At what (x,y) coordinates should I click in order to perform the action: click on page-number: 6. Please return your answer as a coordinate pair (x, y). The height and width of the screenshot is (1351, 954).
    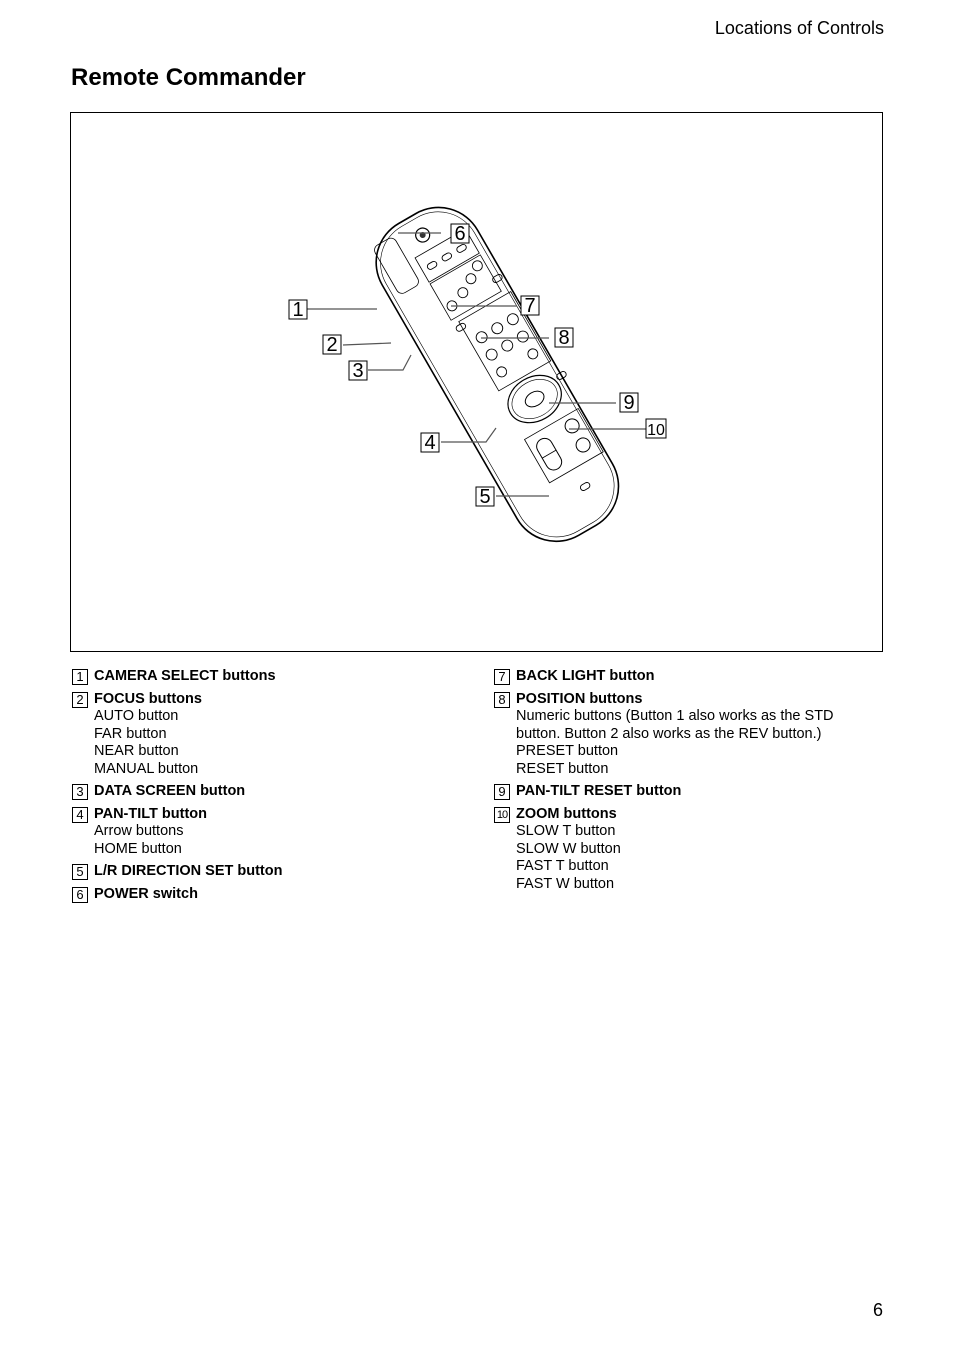
    Looking at the image, I should click on (877, 1310).